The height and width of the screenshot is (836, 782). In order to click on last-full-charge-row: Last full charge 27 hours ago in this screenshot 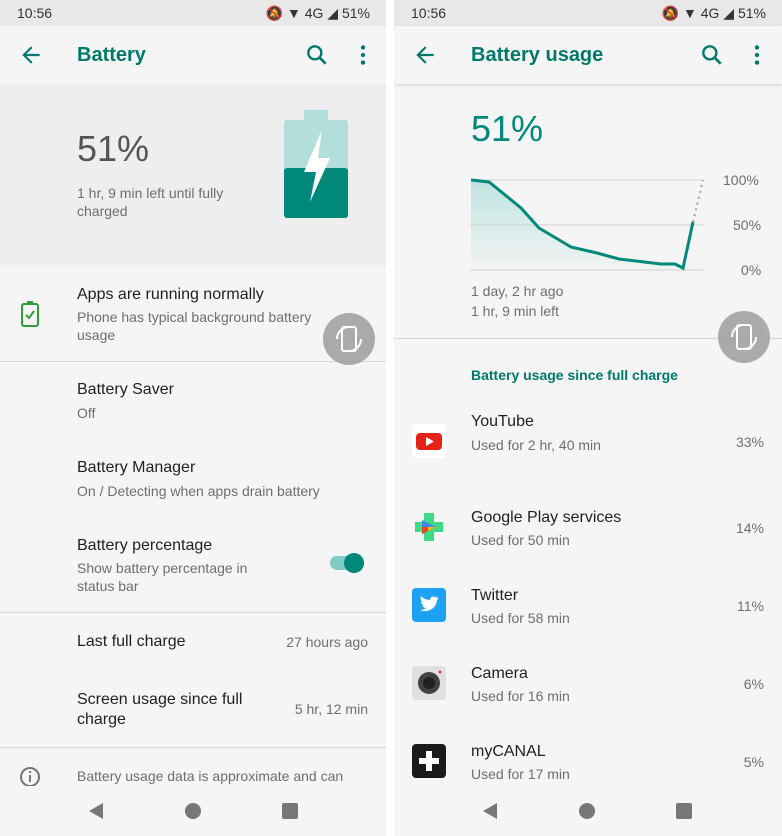, I will do `click(193, 645)`.